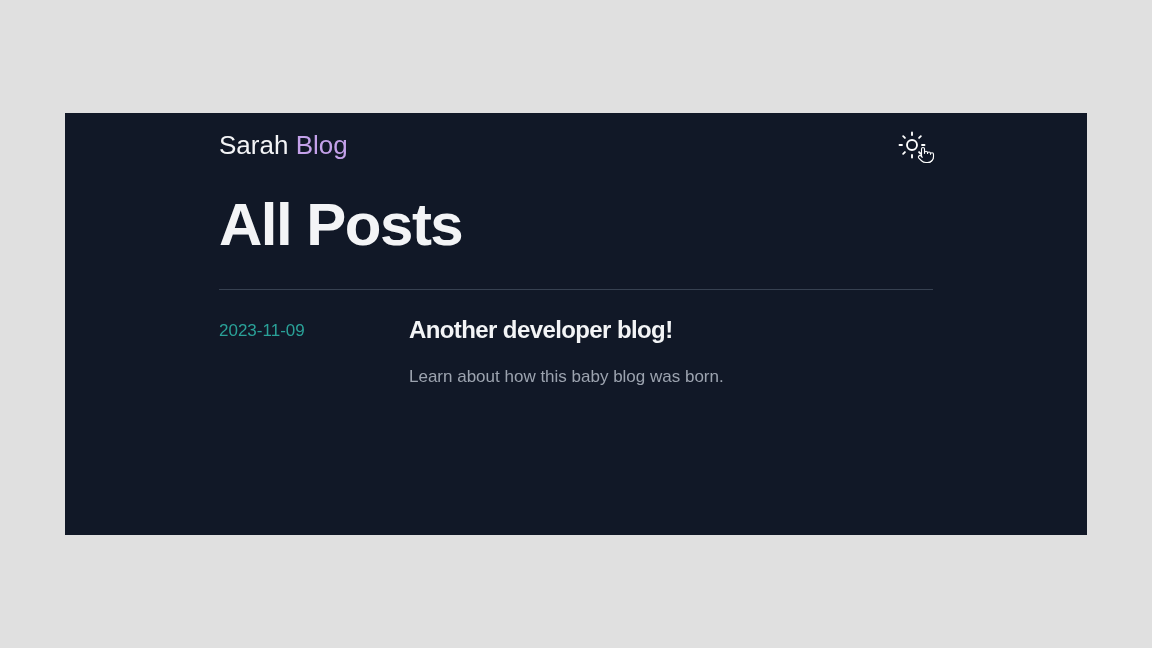 Image resolution: width=1152 pixels, height=648 pixels. What do you see at coordinates (566, 330) in the screenshot?
I see `post-title: Another developer blog!` at bounding box center [566, 330].